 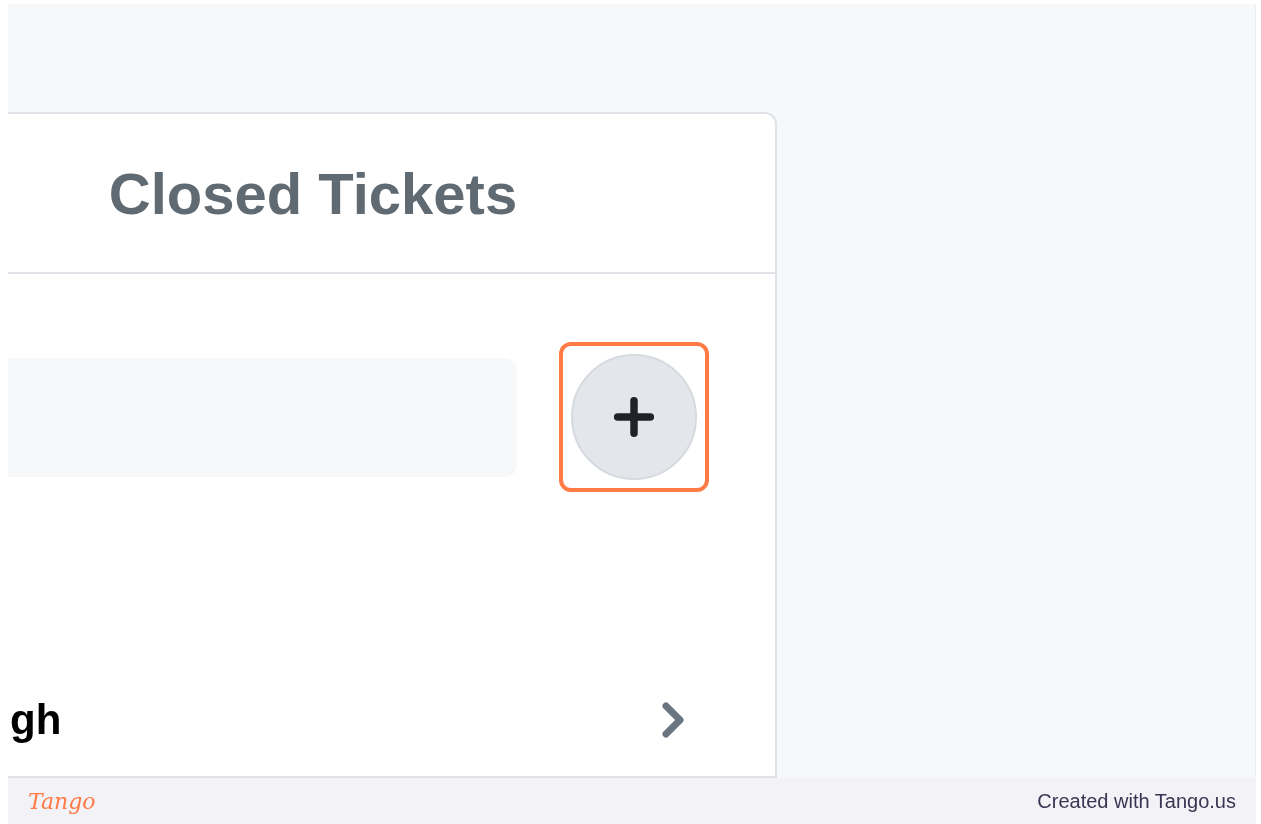 I want to click on card-title: Closed Tickets, so click(x=313, y=193).